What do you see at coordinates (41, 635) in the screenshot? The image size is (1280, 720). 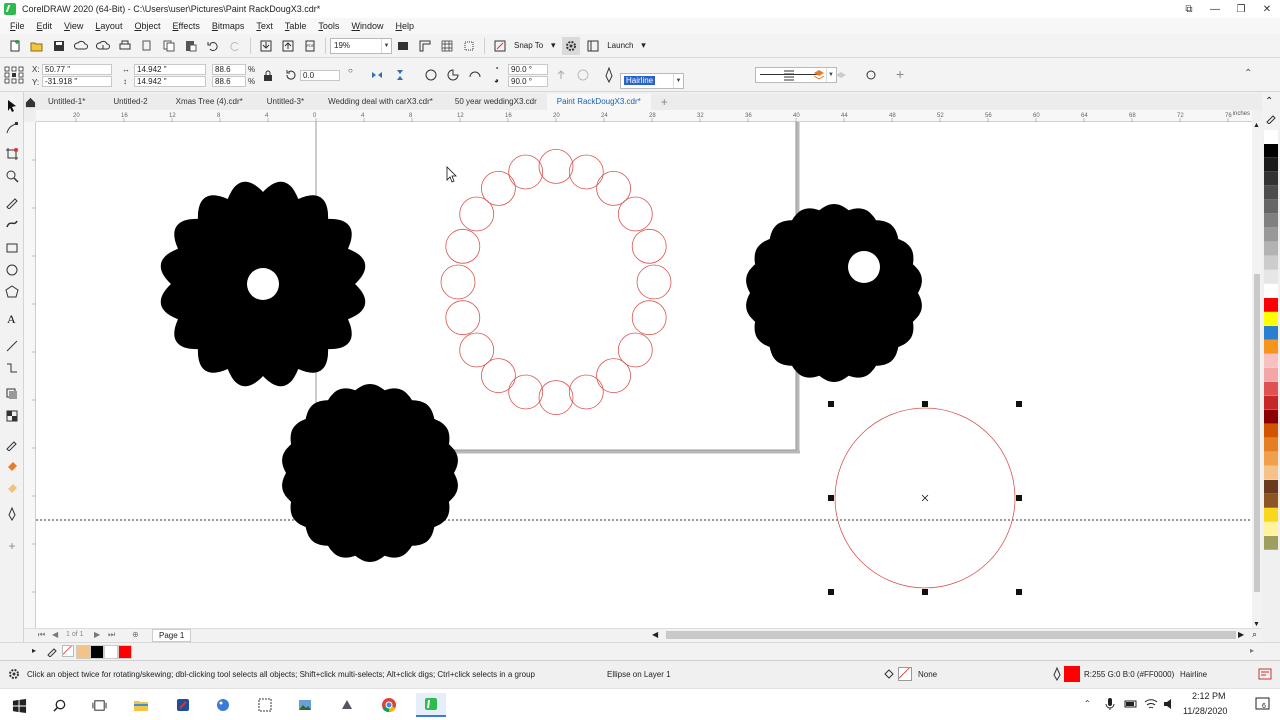 I see `first-page-icon: ⏮` at bounding box center [41, 635].